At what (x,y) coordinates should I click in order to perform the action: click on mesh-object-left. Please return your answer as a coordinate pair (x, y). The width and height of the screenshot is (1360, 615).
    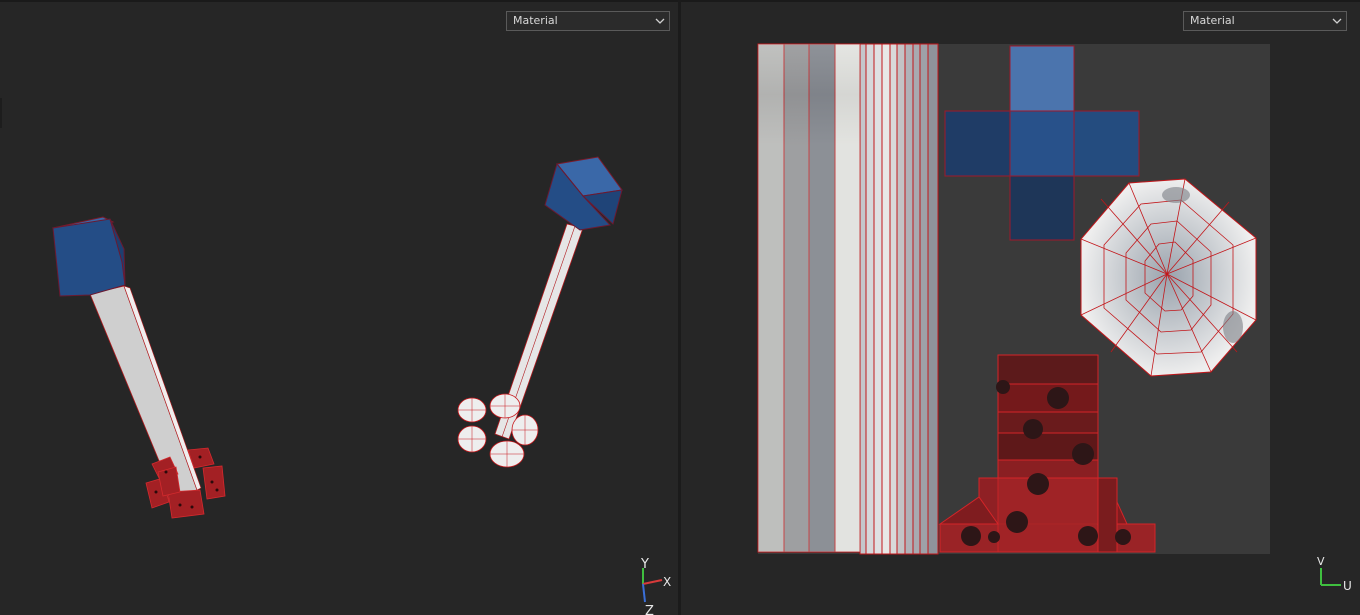
    Looking at the image, I should click on (138, 367).